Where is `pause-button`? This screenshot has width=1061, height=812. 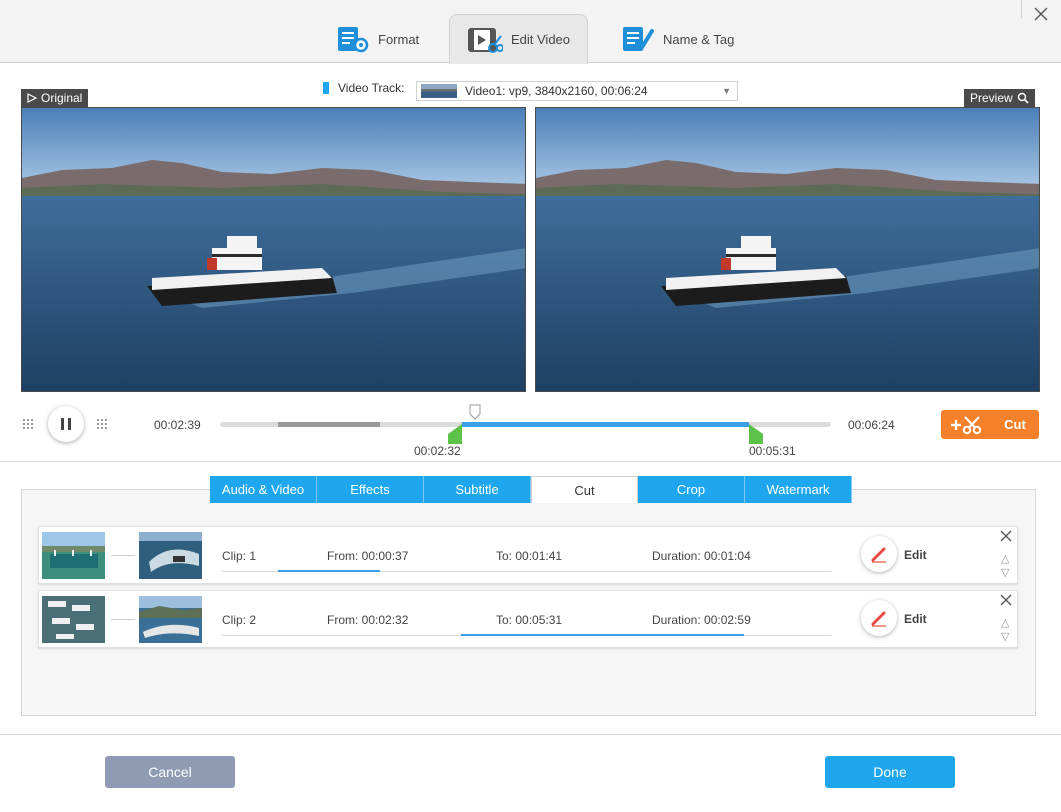
pause-button is located at coordinates (66, 424).